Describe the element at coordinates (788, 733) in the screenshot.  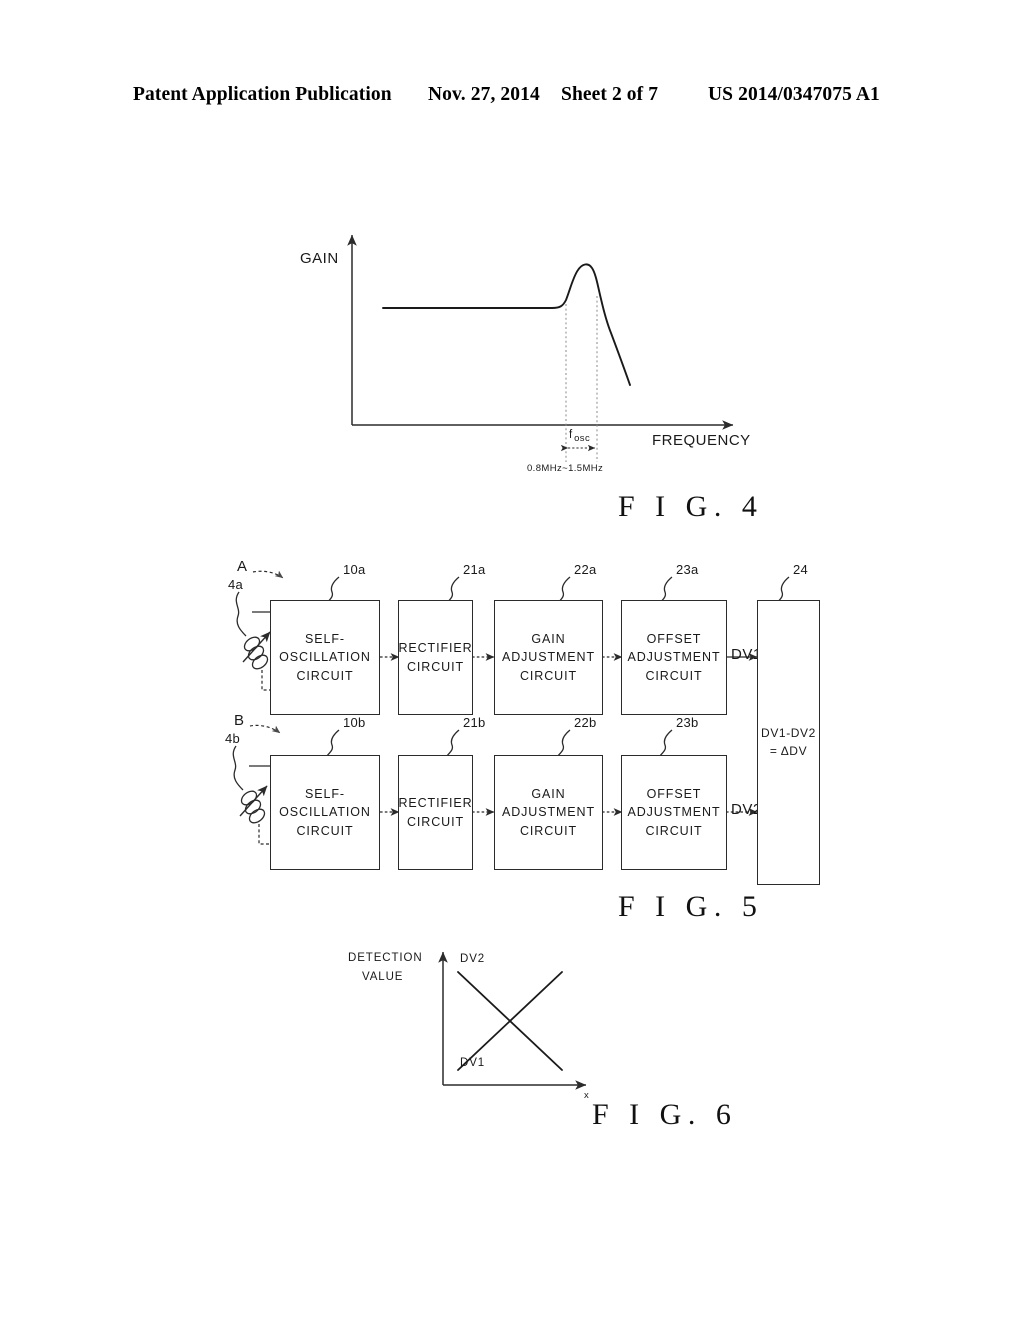
I see `block-line: DV1-DV2` at that location.